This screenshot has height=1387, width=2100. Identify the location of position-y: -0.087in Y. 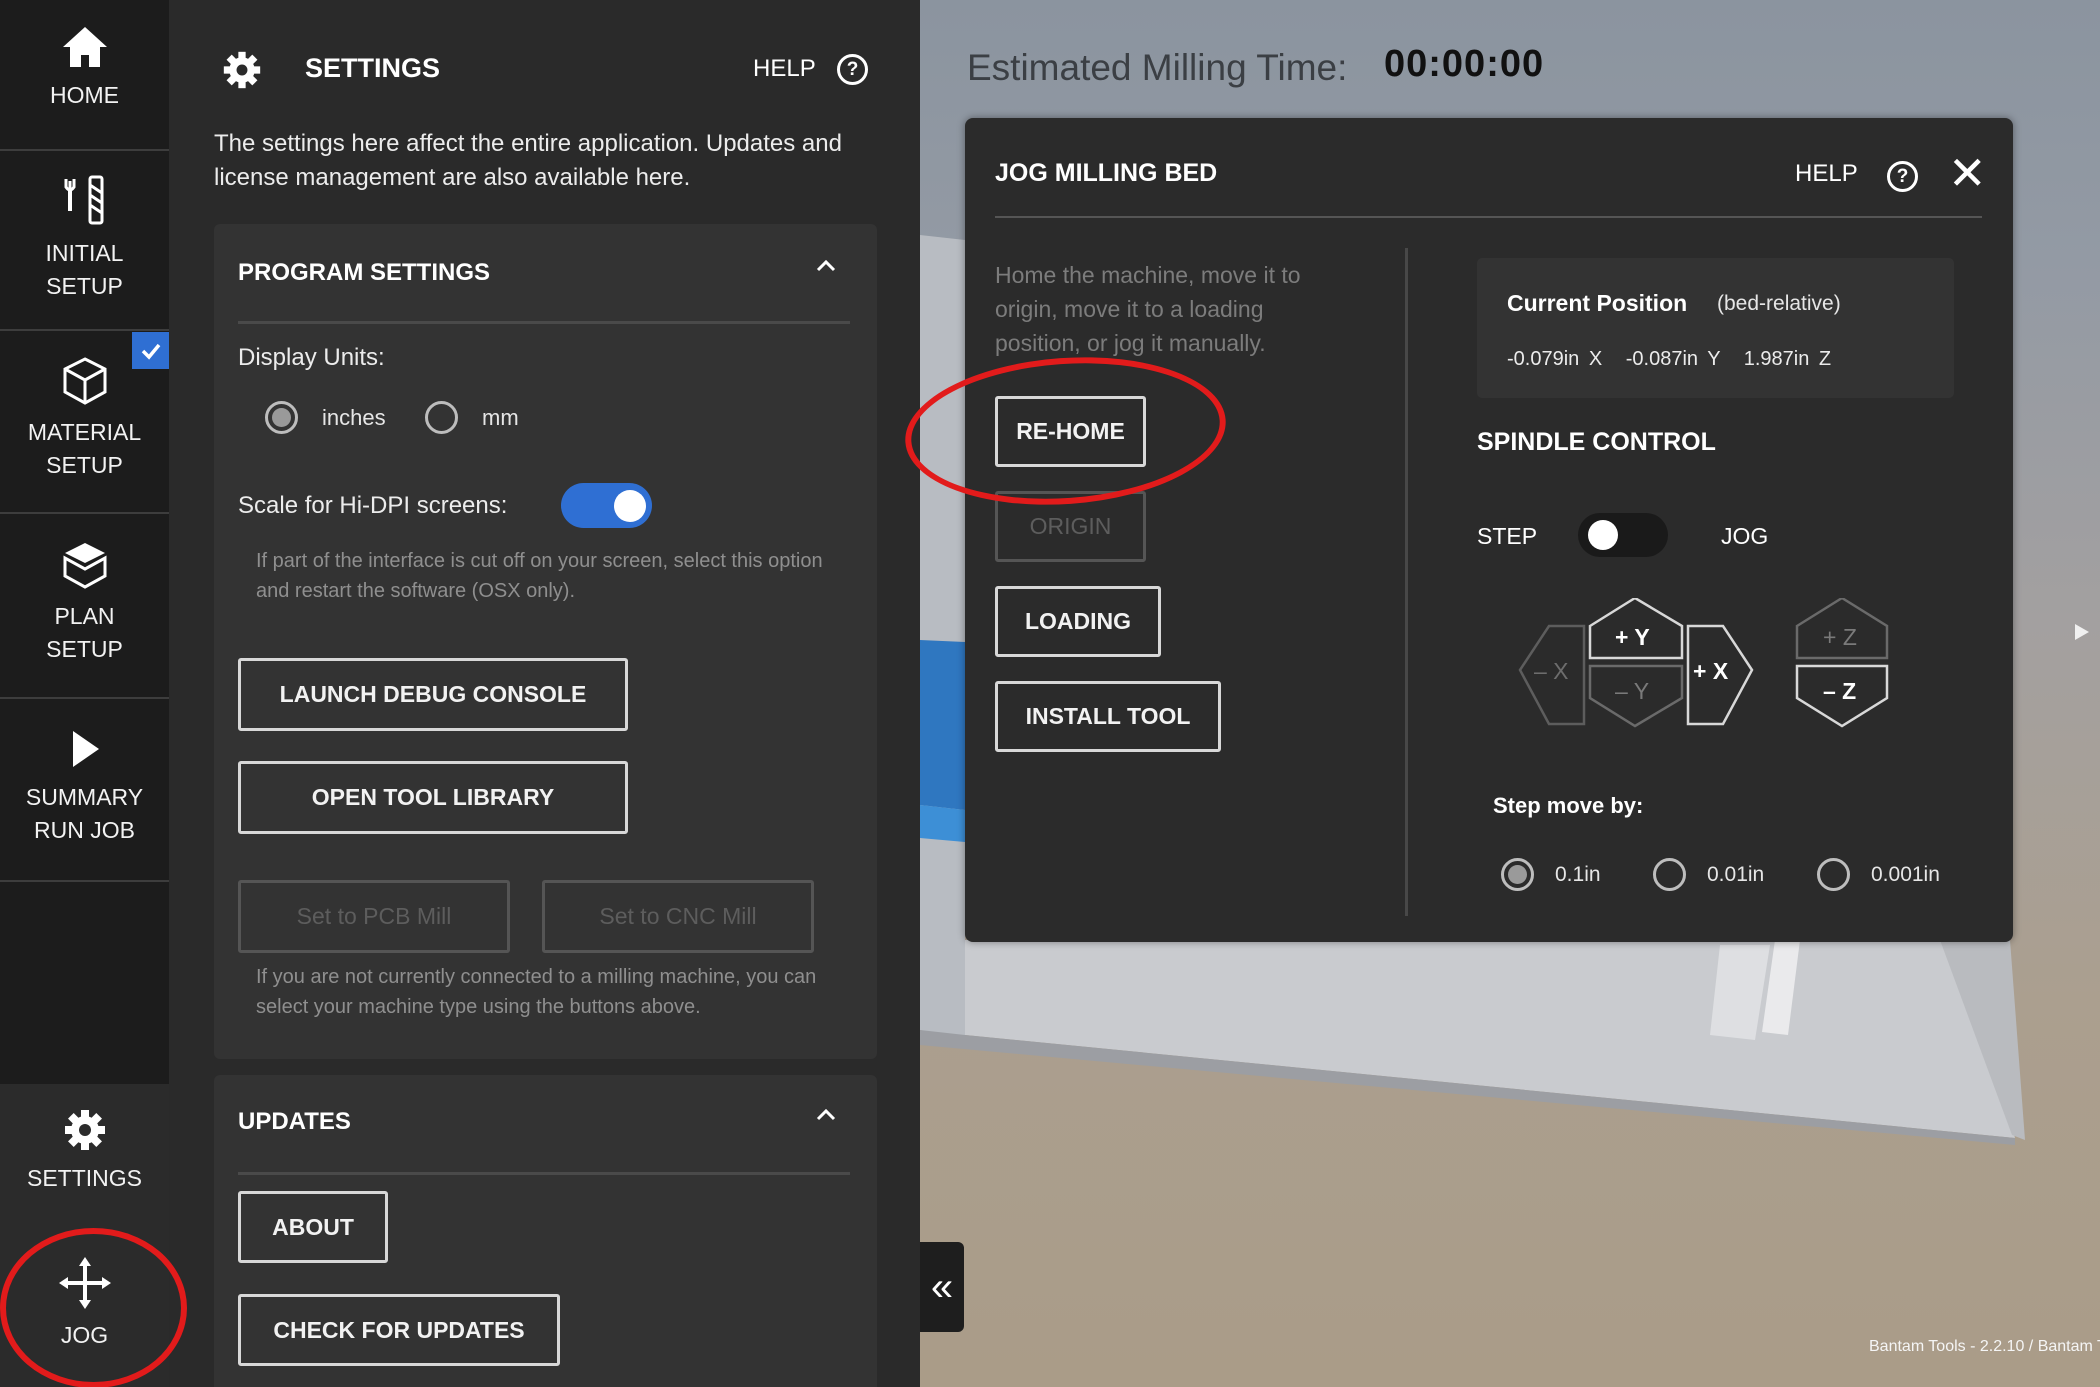
(1673, 359).